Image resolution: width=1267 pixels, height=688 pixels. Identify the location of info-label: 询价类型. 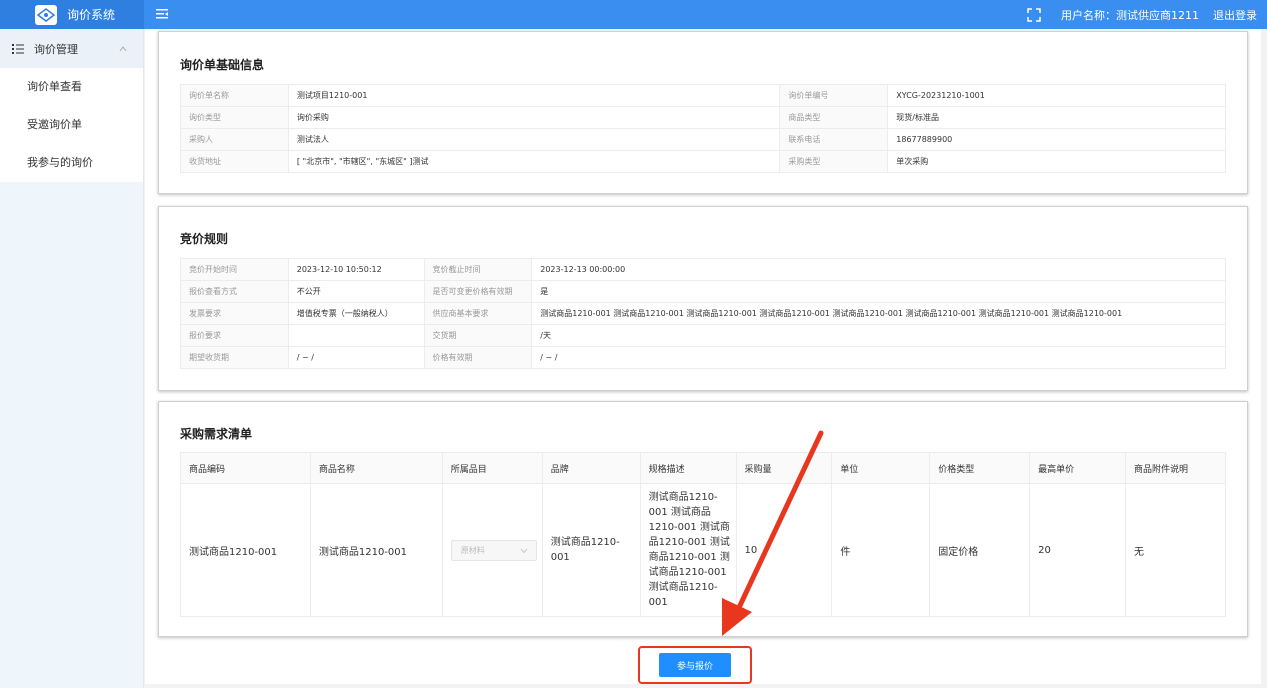
(234, 117).